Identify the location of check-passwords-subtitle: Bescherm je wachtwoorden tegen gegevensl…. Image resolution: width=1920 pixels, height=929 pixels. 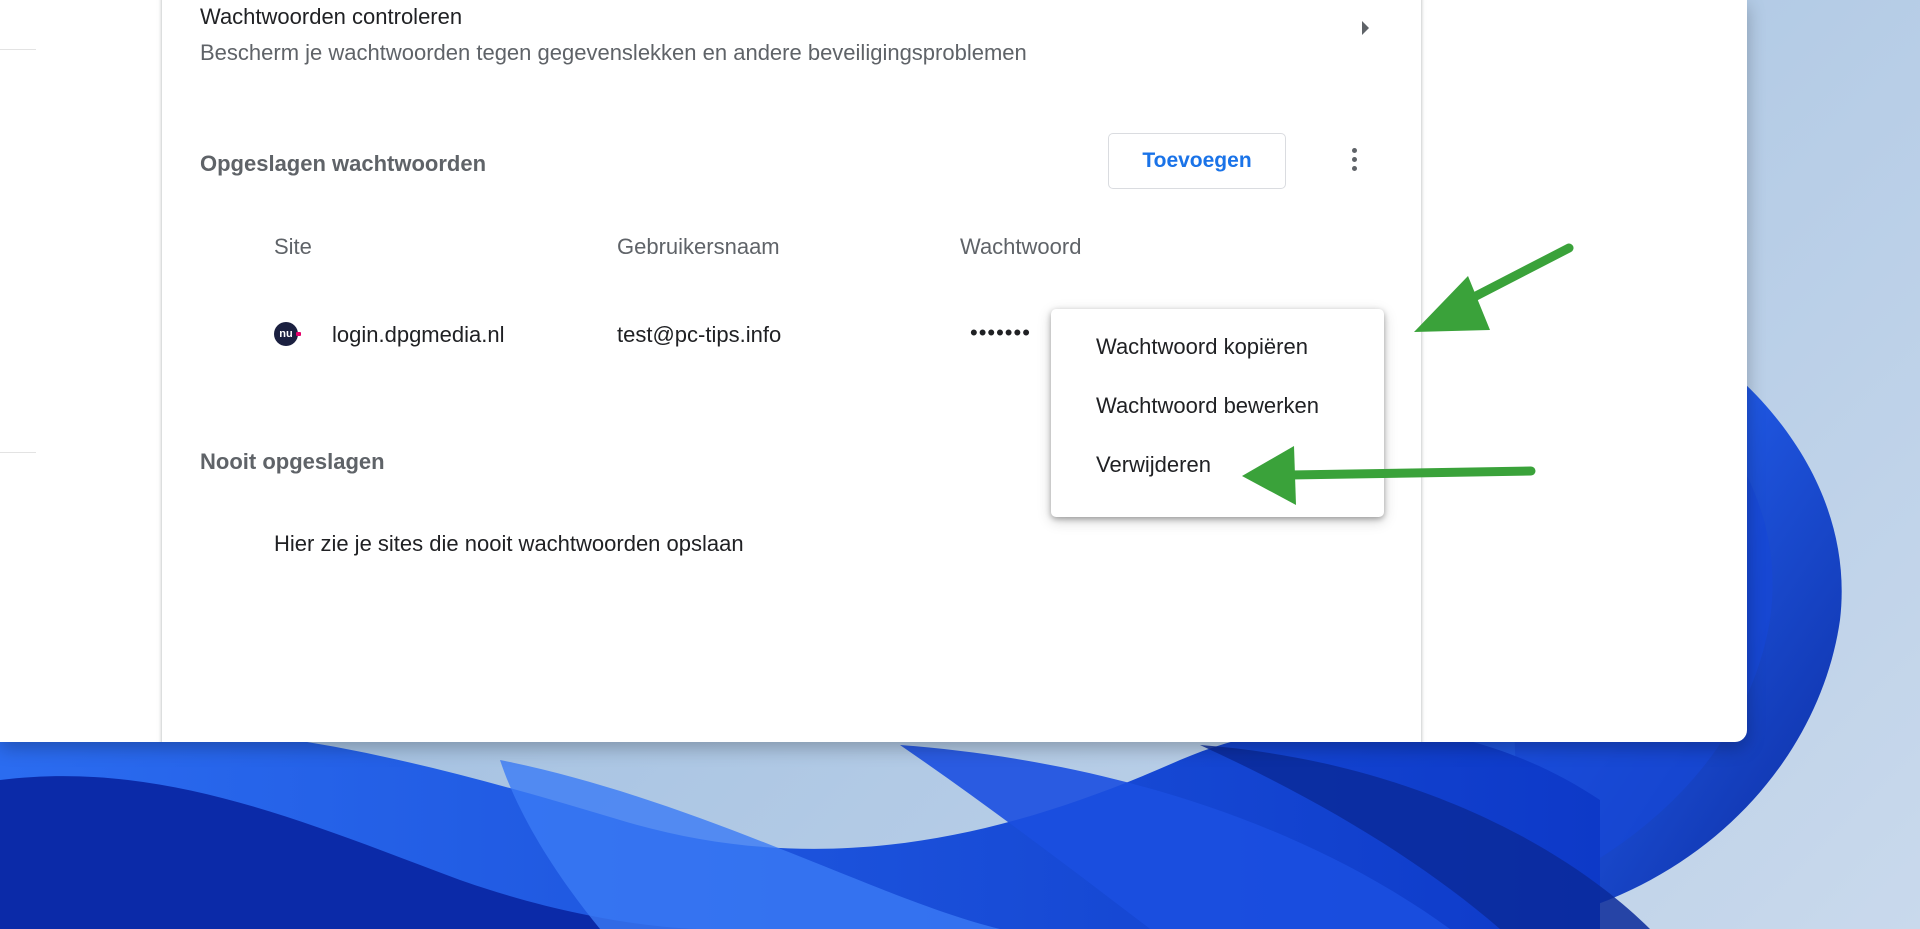
(613, 52).